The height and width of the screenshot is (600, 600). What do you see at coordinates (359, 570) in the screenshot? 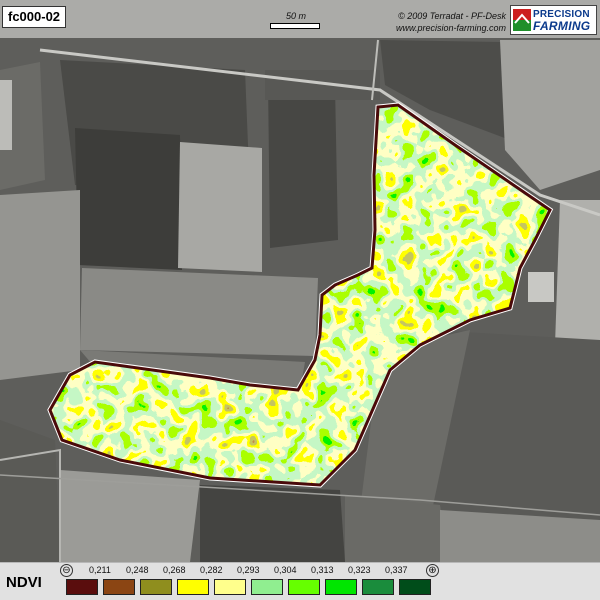
I see `legend-break-label: 0,323` at bounding box center [359, 570].